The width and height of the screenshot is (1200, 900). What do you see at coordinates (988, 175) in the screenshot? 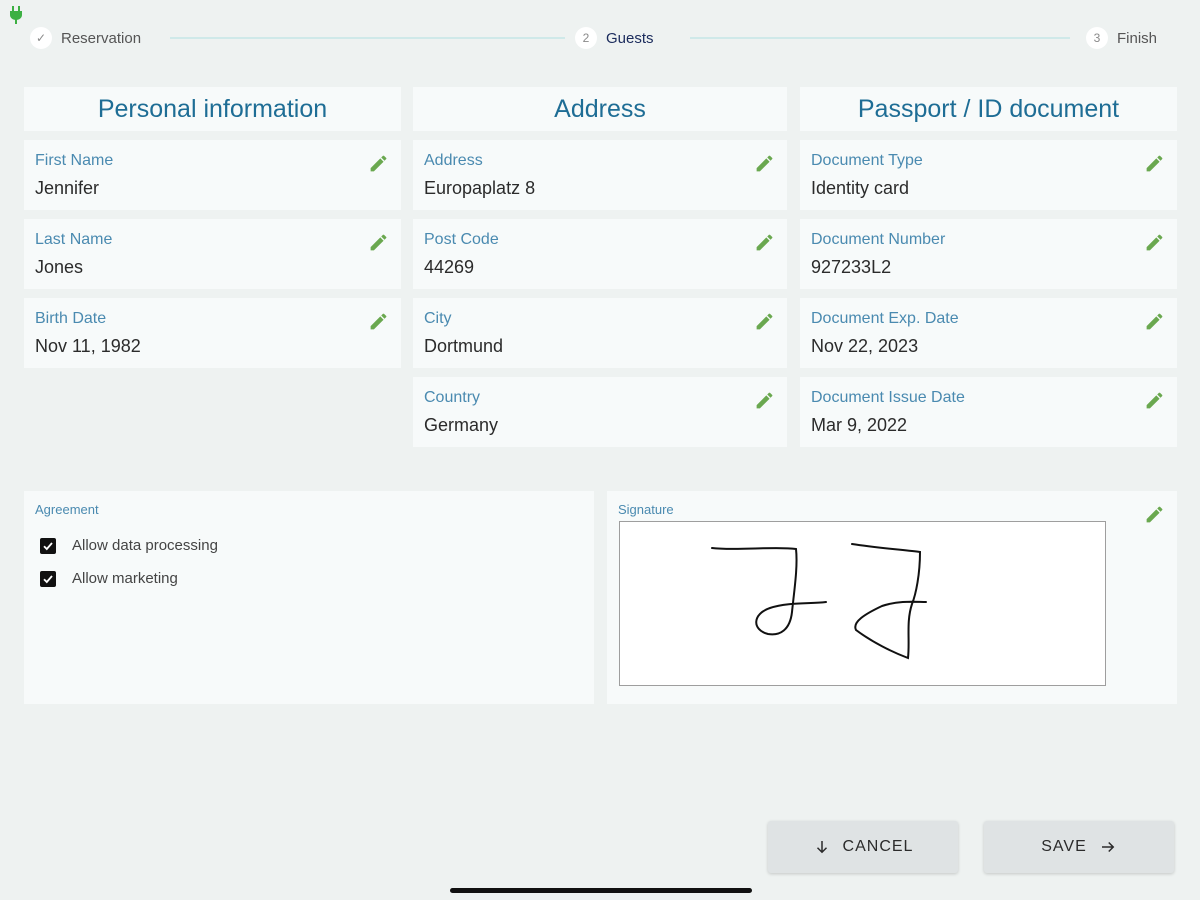
I see `document-type-field: Document Type Identity card` at bounding box center [988, 175].